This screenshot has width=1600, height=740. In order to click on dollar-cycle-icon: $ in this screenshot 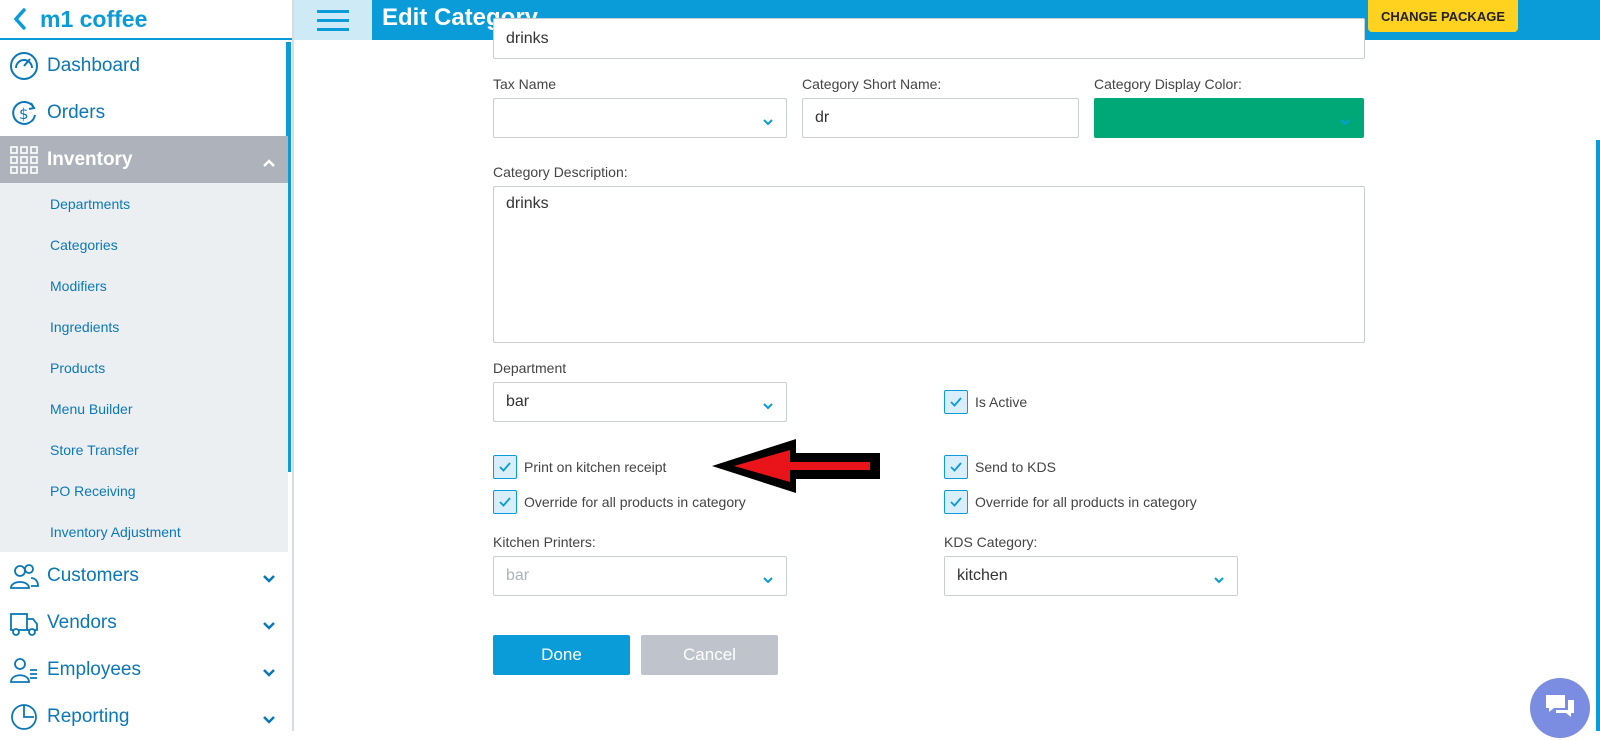, I will do `click(24, 113)`.